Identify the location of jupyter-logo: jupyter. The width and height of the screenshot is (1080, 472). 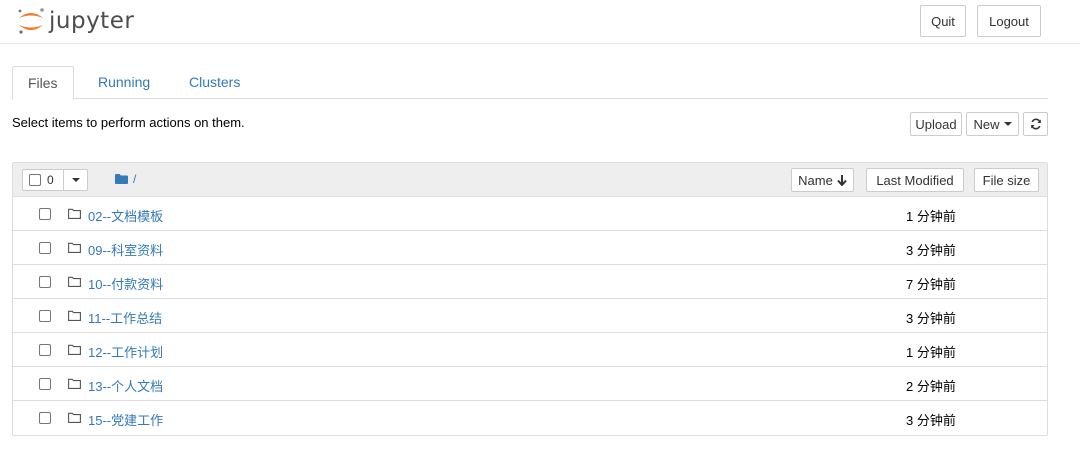
(75, 21).